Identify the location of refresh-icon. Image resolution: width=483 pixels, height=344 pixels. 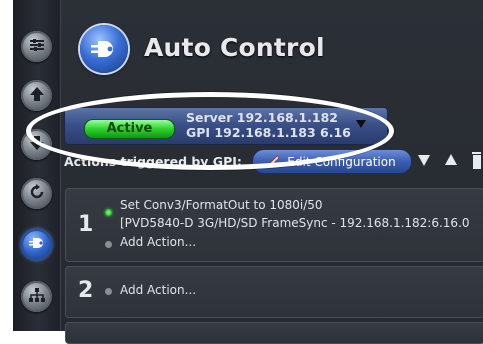
(37, 194).